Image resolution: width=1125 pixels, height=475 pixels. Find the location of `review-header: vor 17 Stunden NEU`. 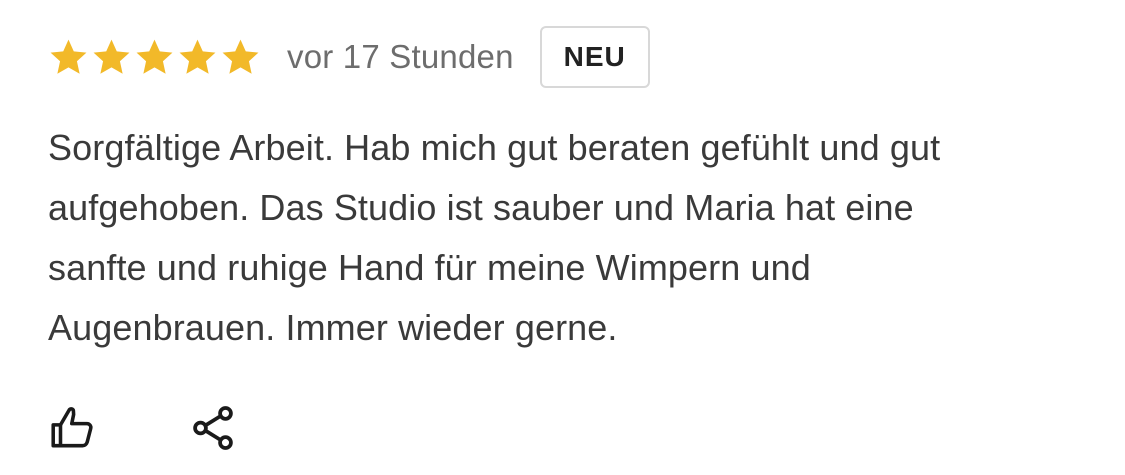

review-header: vor 17 Stunden NEU is located at coordinates (349, 57).